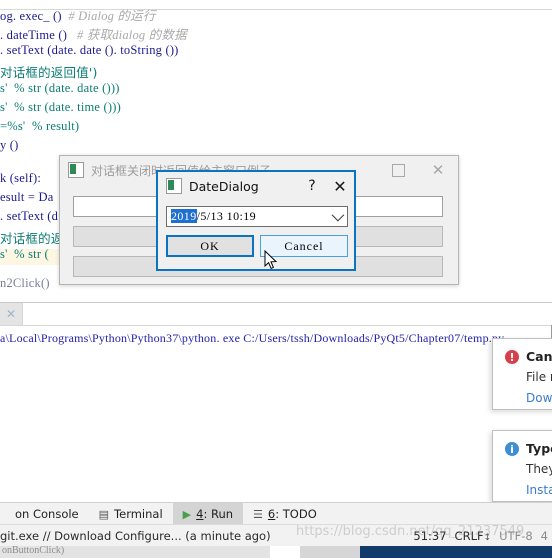 The image size is (552, 558). I want to click on code-line: 对话框的返, so click(32, 237).